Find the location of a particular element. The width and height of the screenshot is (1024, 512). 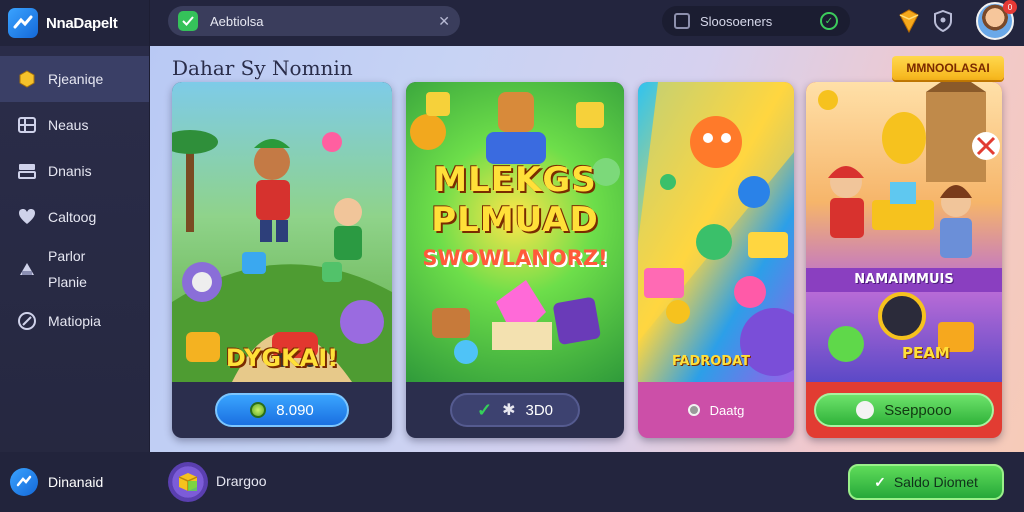

card-footer: Sseppooo is located at coordinates (904, 410).